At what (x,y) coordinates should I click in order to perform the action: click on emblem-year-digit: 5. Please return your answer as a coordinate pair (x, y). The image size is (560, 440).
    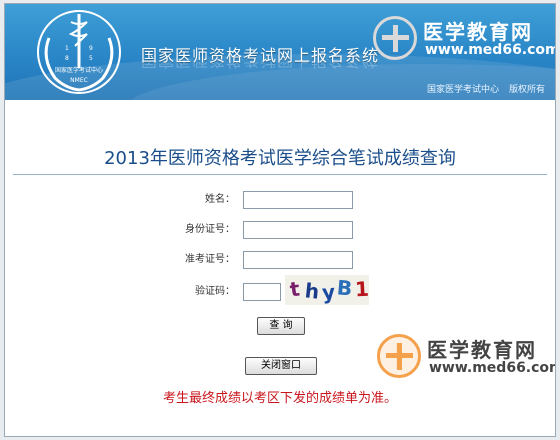
    Looking at the image, I should click on (91, 58).